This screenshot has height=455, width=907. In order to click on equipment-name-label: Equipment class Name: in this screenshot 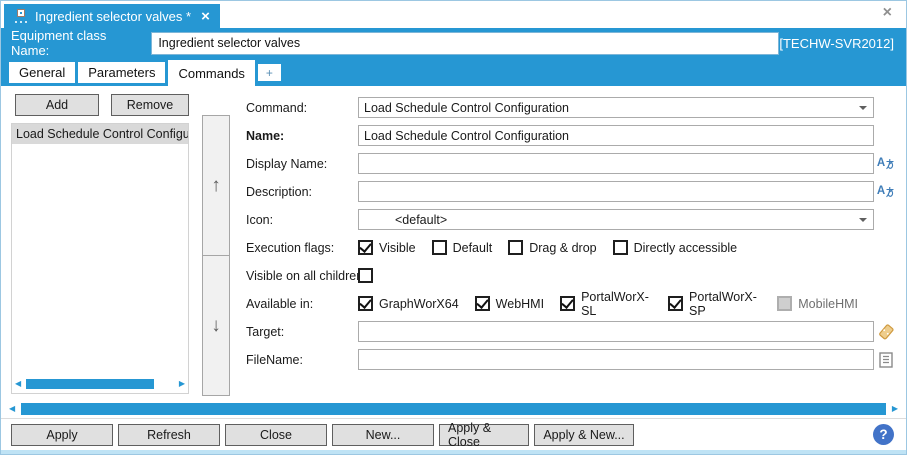, I will do `click(59, 43)`.